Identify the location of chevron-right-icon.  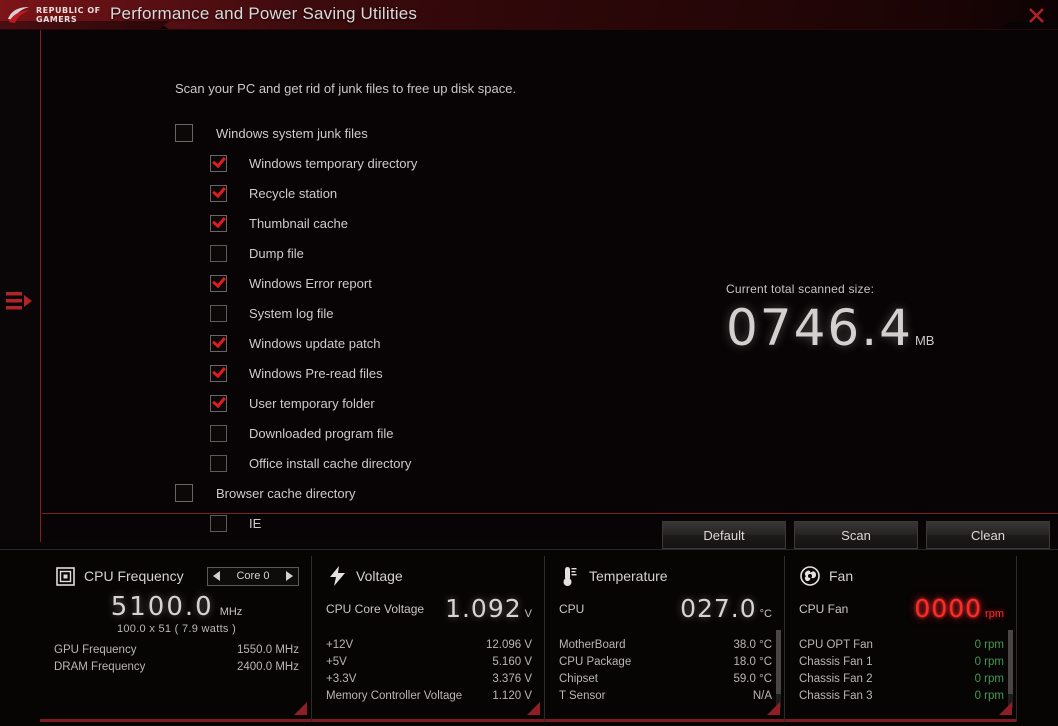
(289, 576).